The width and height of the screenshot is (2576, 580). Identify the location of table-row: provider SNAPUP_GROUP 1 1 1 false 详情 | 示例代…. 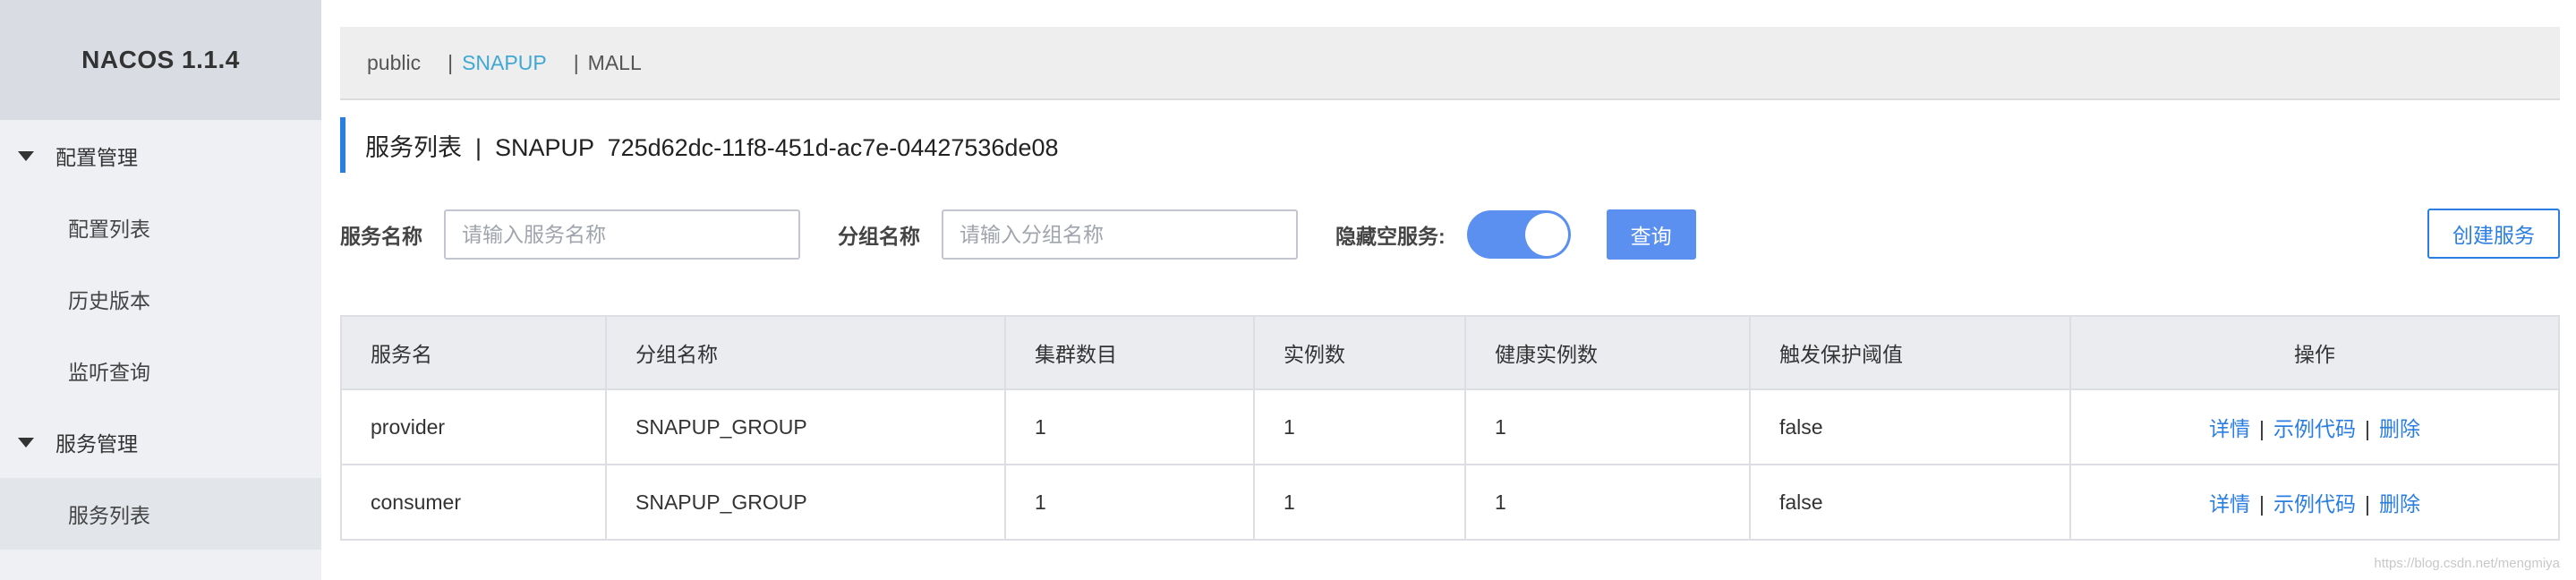
(1450, 427).